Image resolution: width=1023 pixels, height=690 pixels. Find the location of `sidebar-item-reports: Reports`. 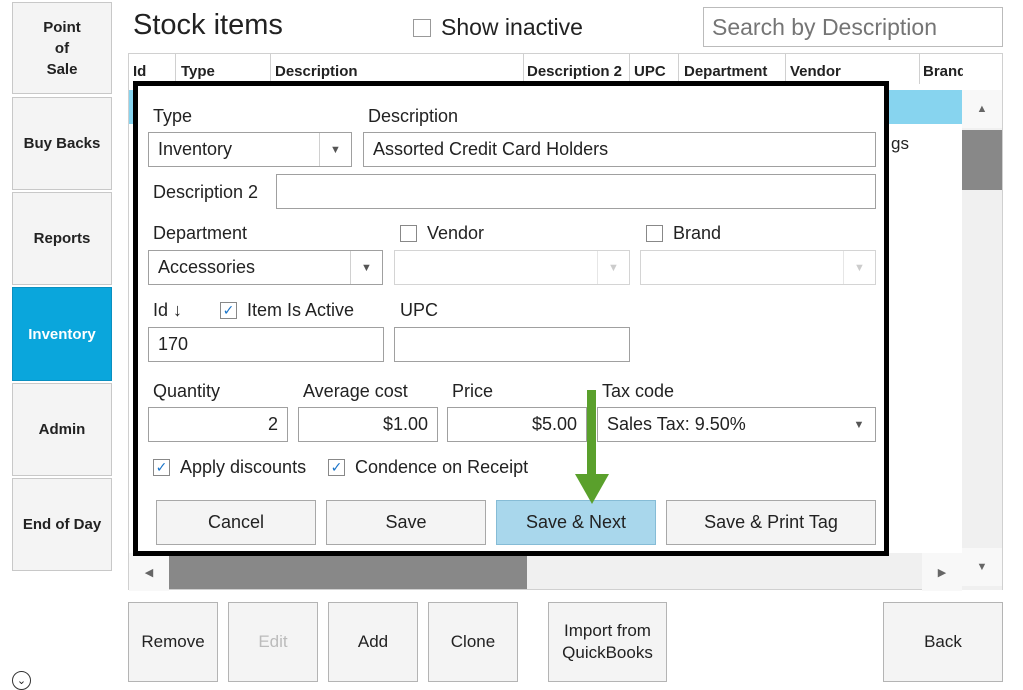

sidebar-item-reports: Reports is located at coordinates (62, 238).